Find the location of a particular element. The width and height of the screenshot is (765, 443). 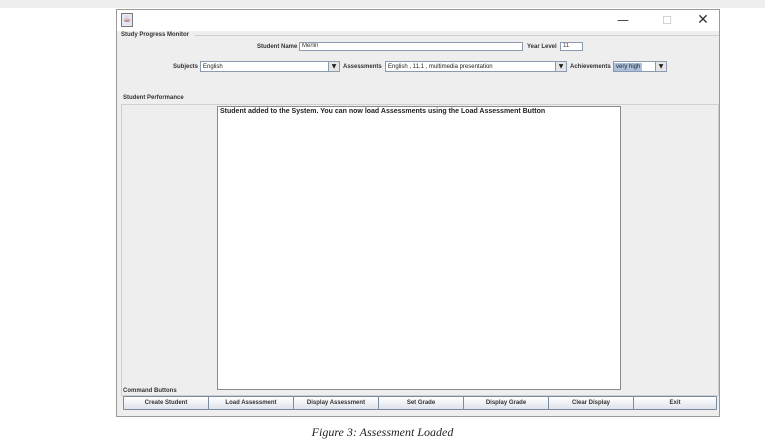

java-icon: ☕ is located at coordinates (127, 20).